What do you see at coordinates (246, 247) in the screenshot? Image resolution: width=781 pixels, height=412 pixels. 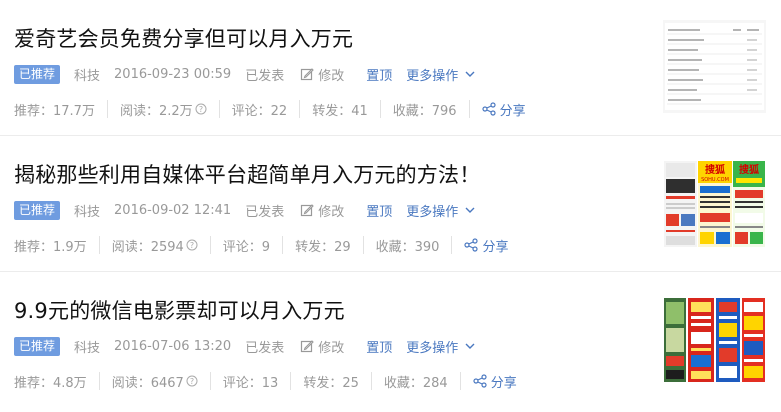 I see `comment-count: 评论：9` at bounding box center [246, 247].